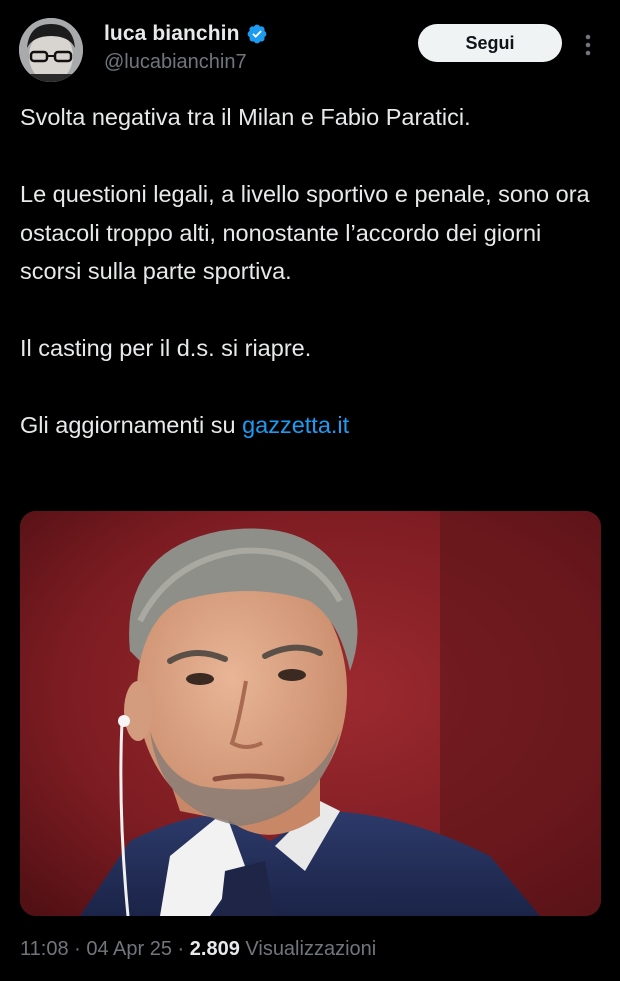 This screenshot has height=981, width=620. What do you see at coordinates (129, 949) in the screenshot?
I see `tweet-date: 04 Apr 25` at bounding box center [129, 949].